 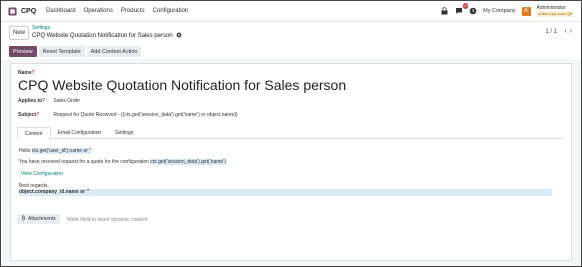 I want to click on applies-to-label: Applies to?, so click(x=35, y=101).